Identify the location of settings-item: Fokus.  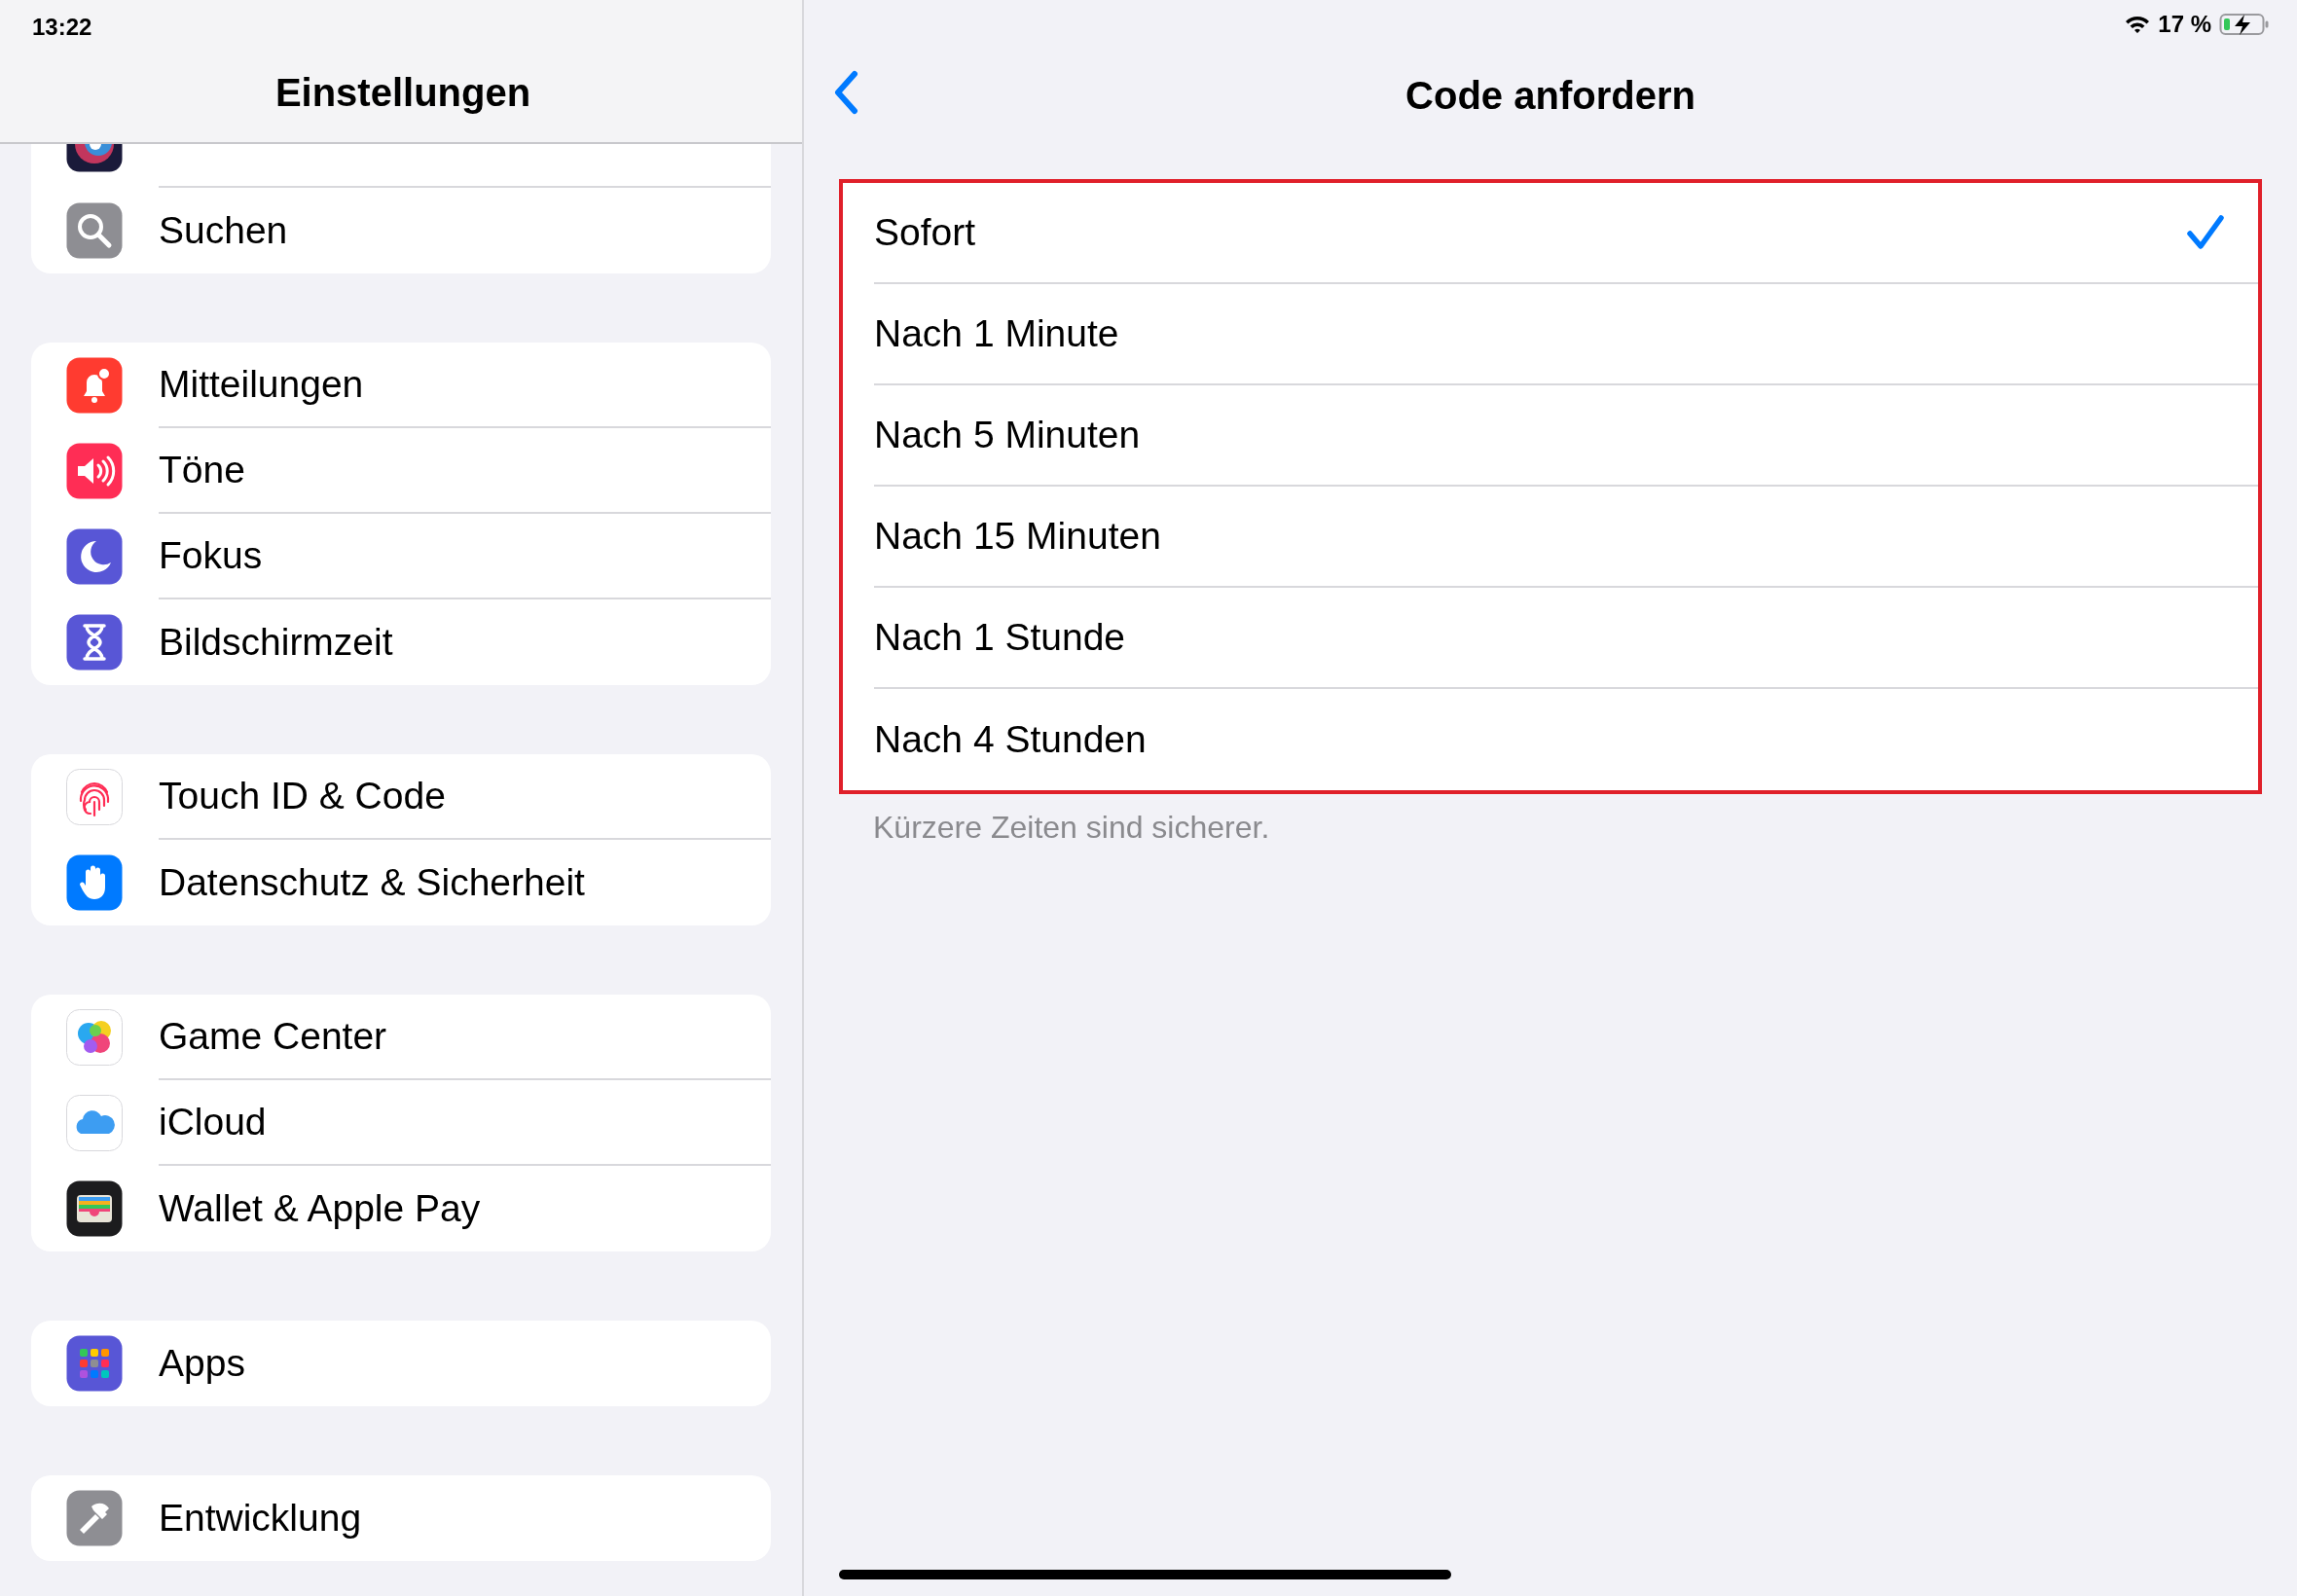
(401, 556).